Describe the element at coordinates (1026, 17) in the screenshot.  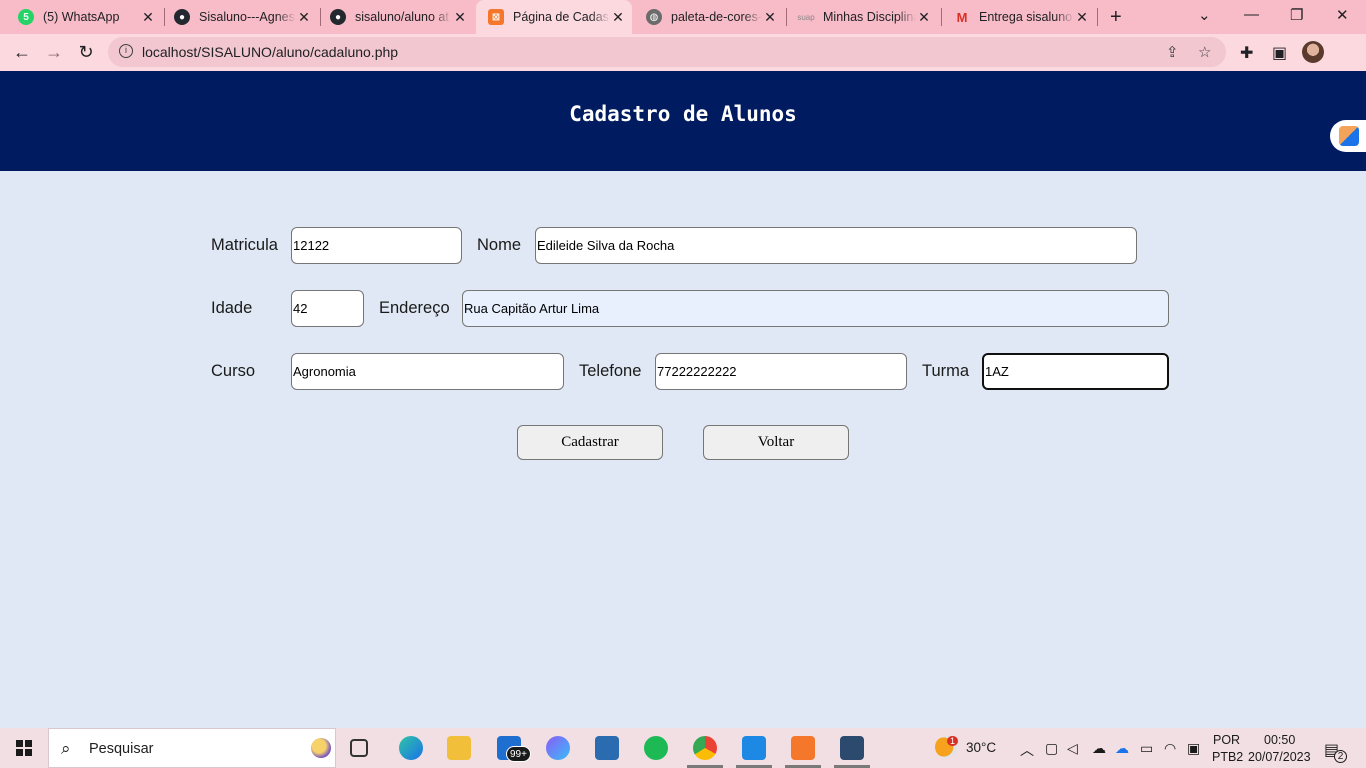
I see `tab-title: Entrega sisaluno` at that location.